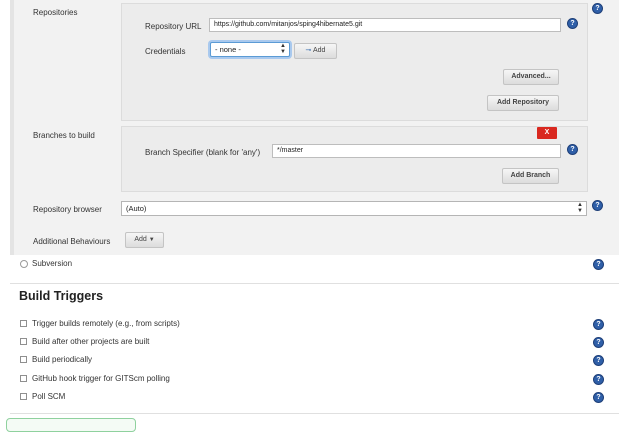 This screenshot has height=432, width=640. Describe the element at coordinates (319, 50) in the screenshot. I see `add-credentials-label: Add` at that location.